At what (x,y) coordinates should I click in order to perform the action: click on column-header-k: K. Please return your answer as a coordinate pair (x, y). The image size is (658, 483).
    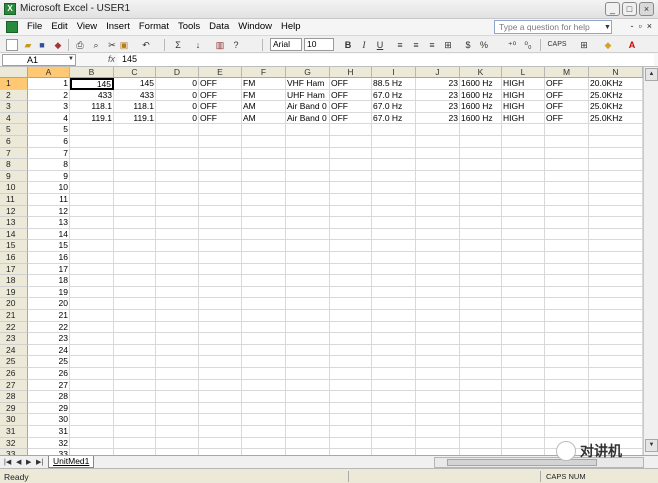
    Looking at the image, I should click on (481, 72).